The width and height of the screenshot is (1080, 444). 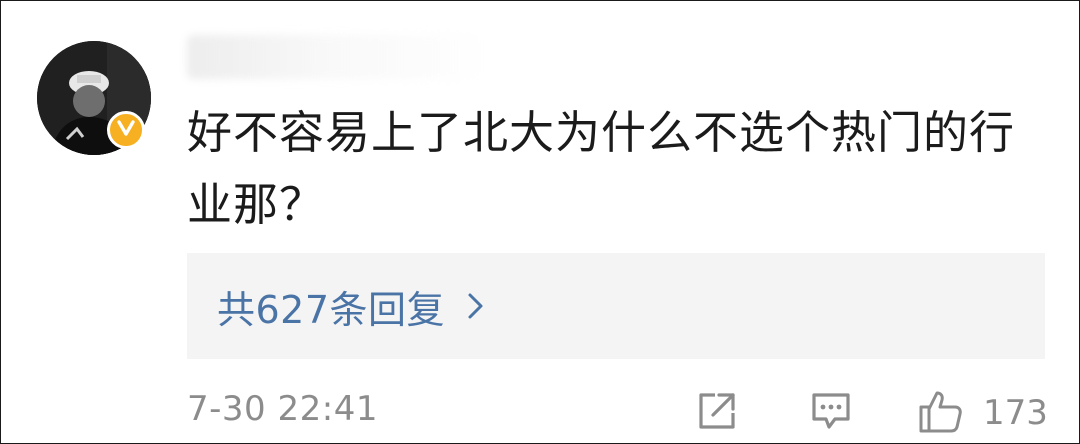 I want to click on verified-badge, so click(x=126, y=130).